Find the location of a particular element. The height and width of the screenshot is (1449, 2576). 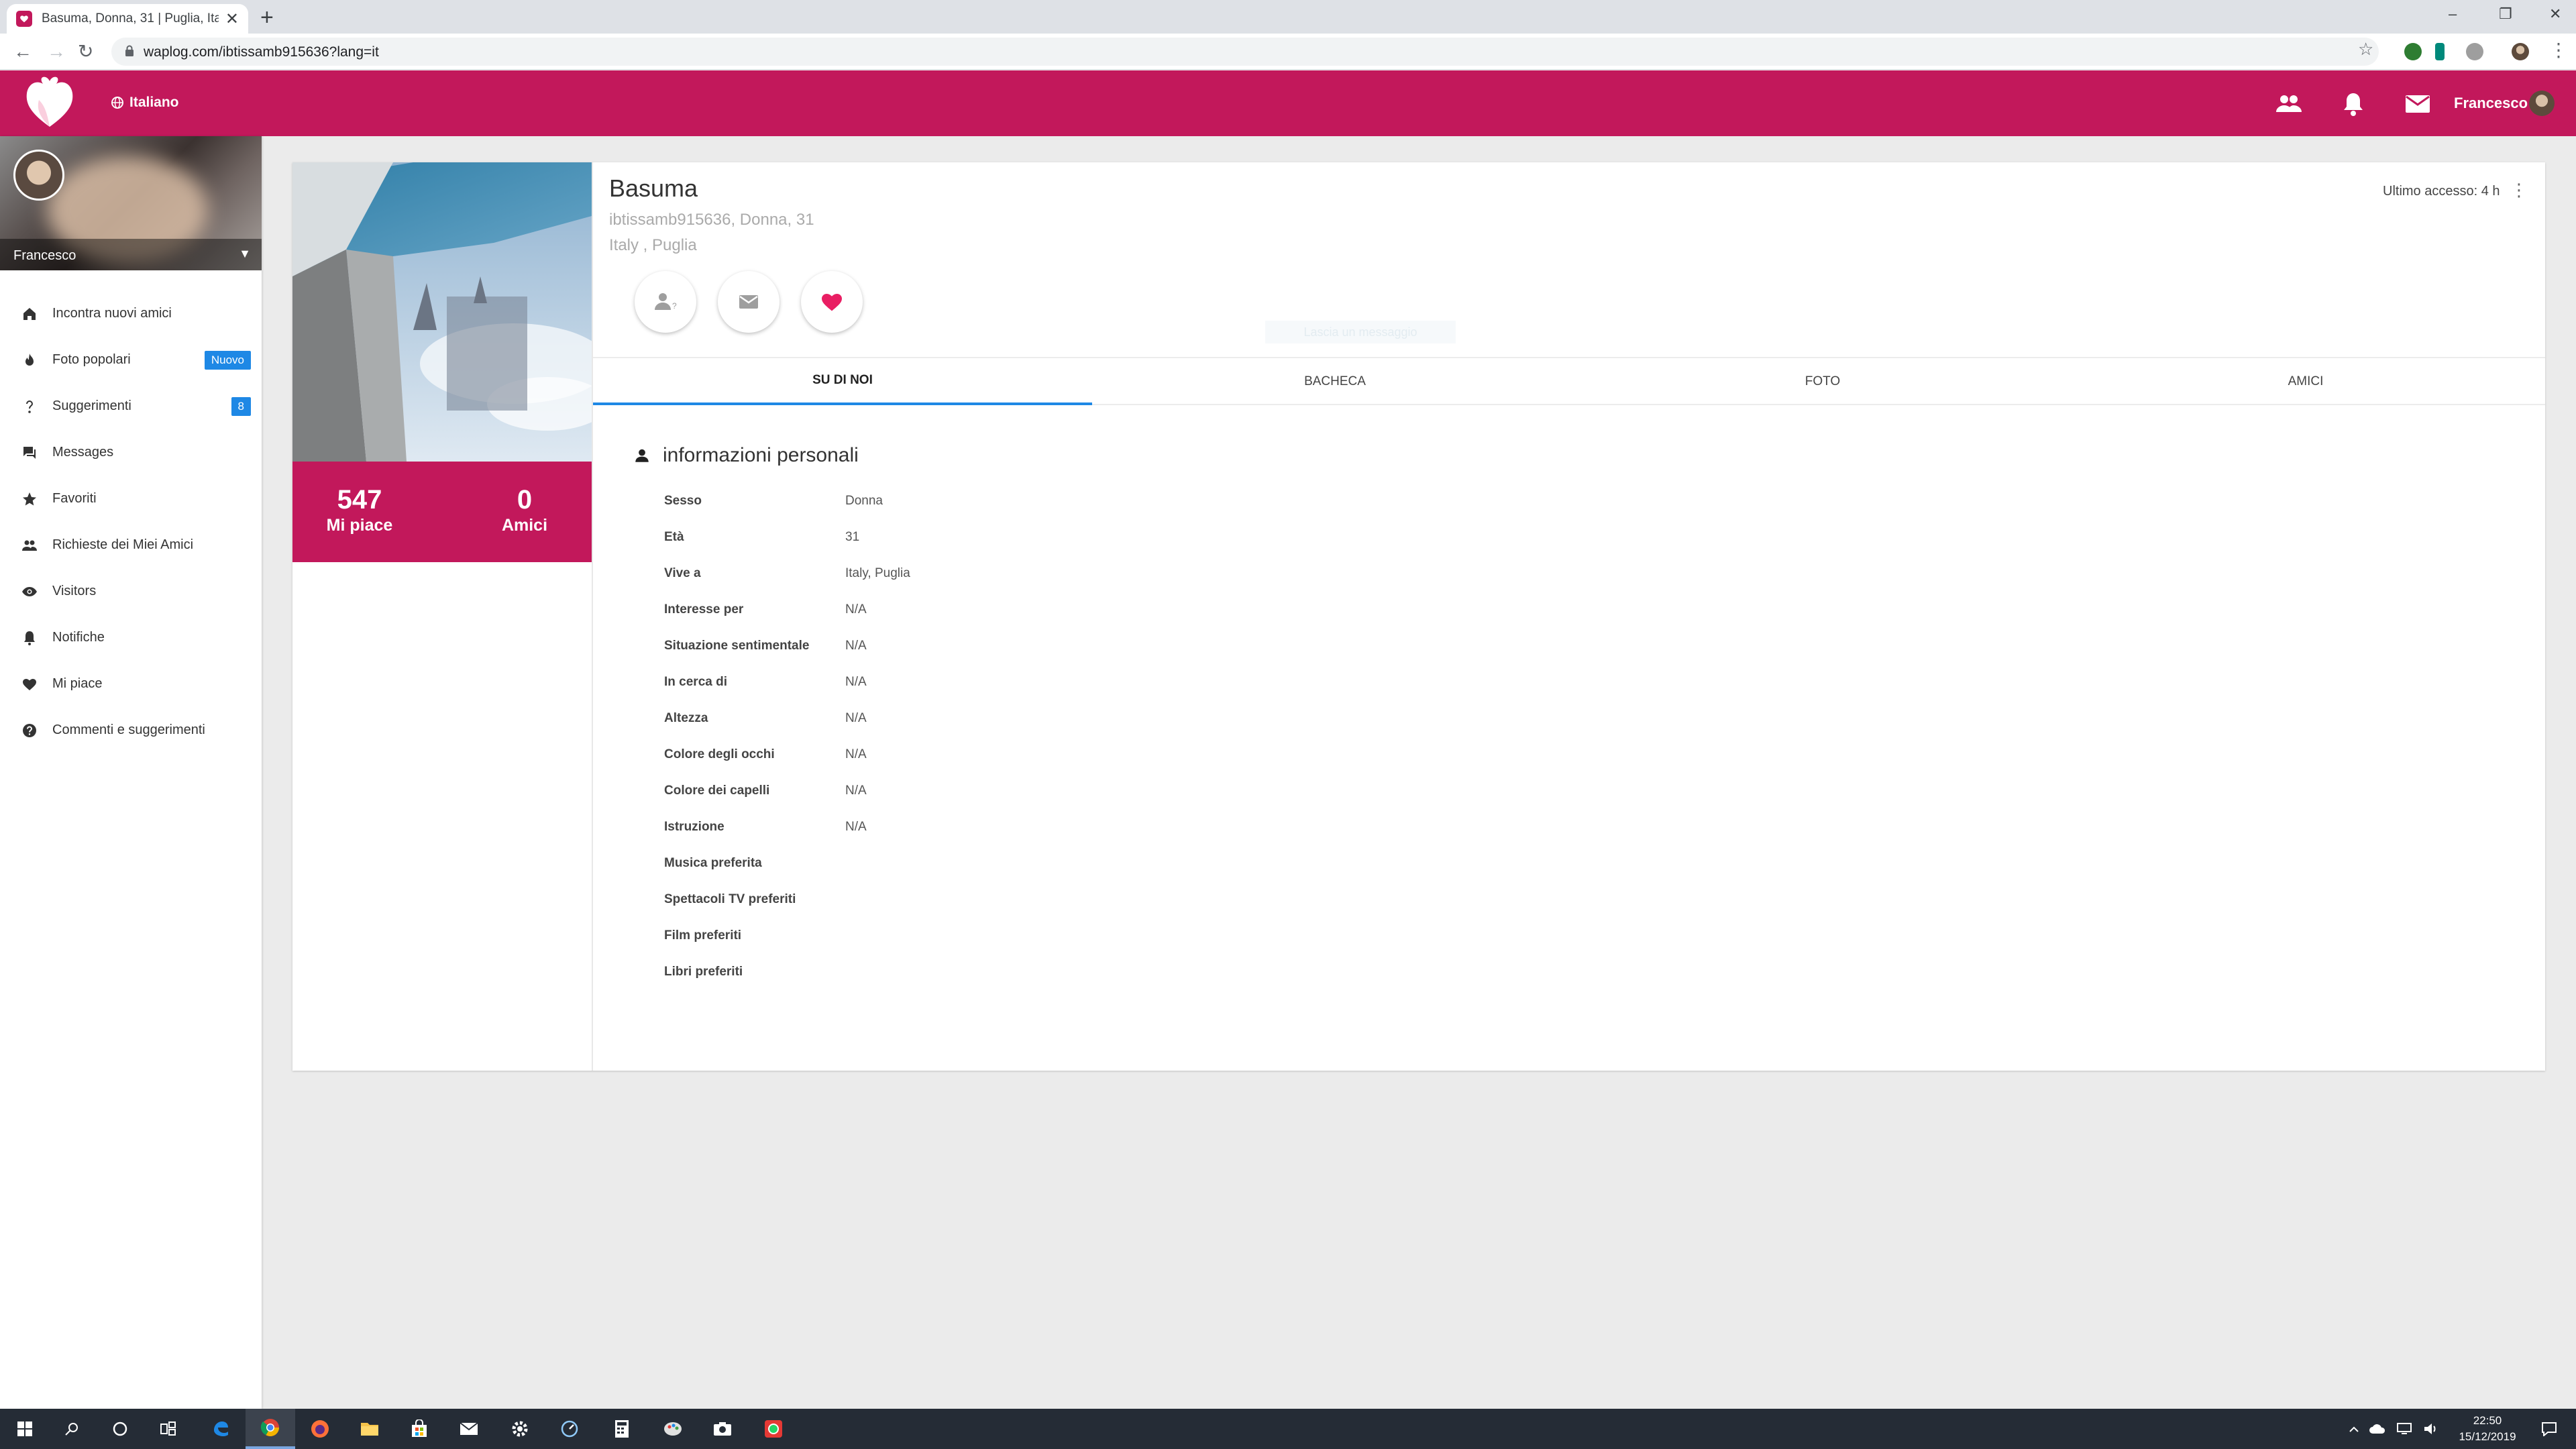

taskbar-mail is located at coordinates (469, 1429).